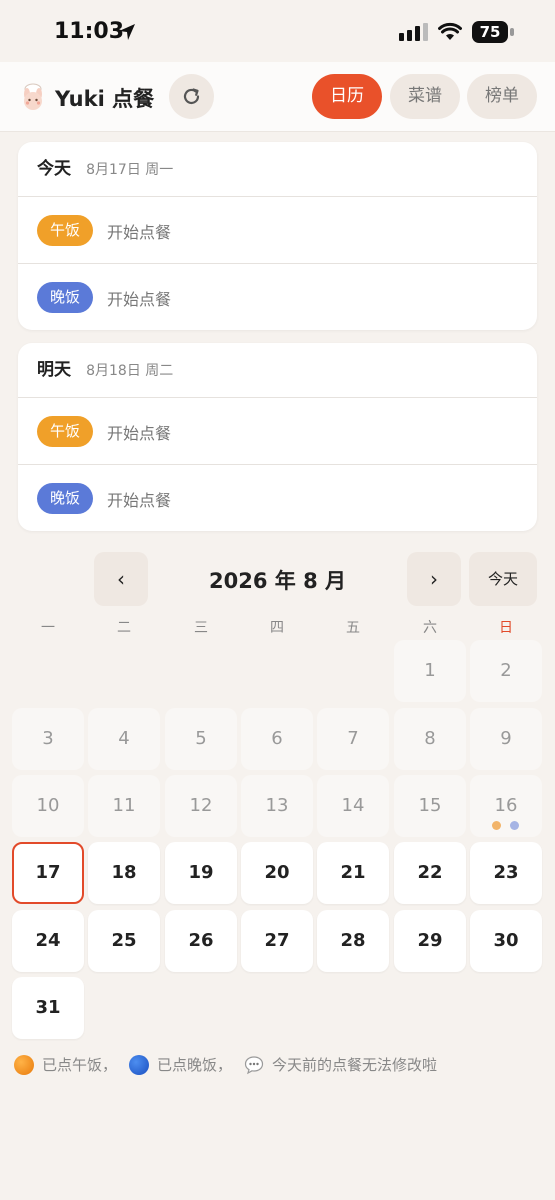 The height and width of the screenshot is (1200, 555). Describe the element at coordinates (430, 671) in the screenshot. I see `calendar-day: 1` at that location.